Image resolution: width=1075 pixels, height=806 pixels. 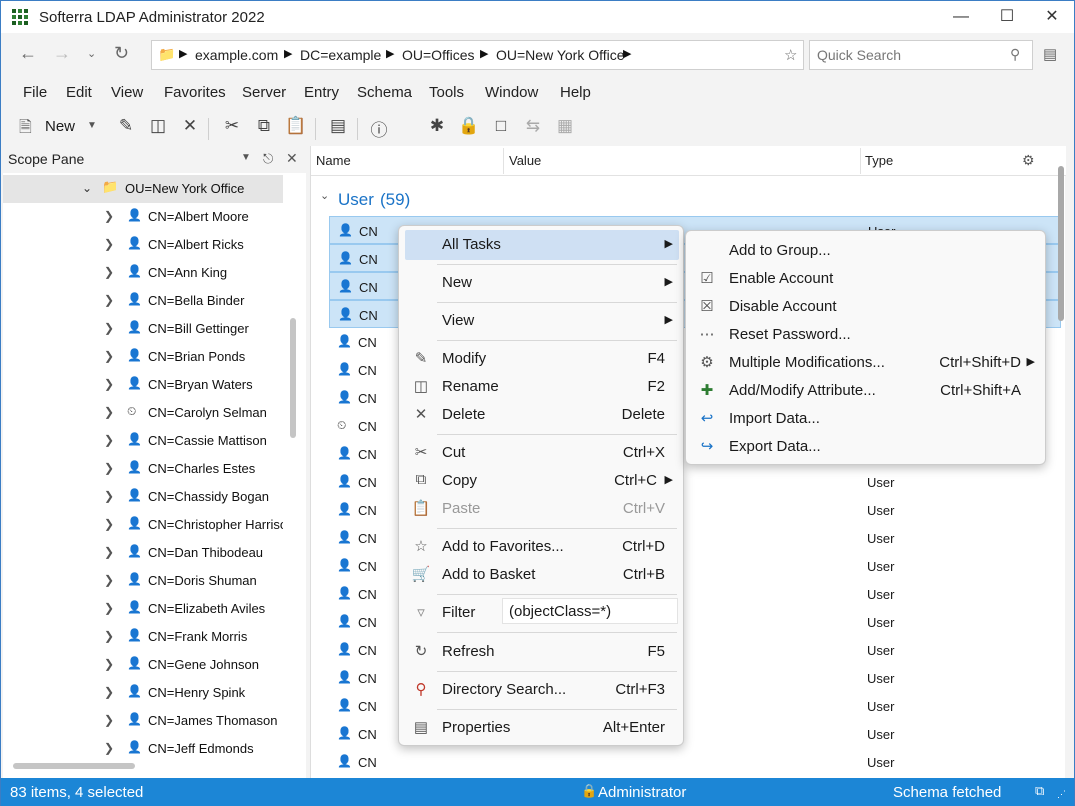 I want to click on table-row: 👤 CN User, so click(x=695, y=762).